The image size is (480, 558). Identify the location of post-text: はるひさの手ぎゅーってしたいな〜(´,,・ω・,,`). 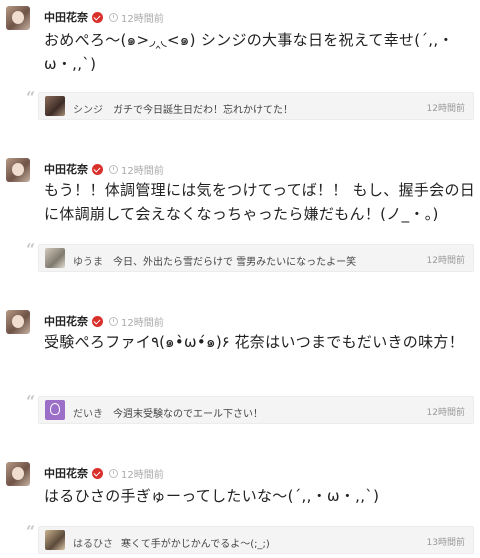
(212, 496).